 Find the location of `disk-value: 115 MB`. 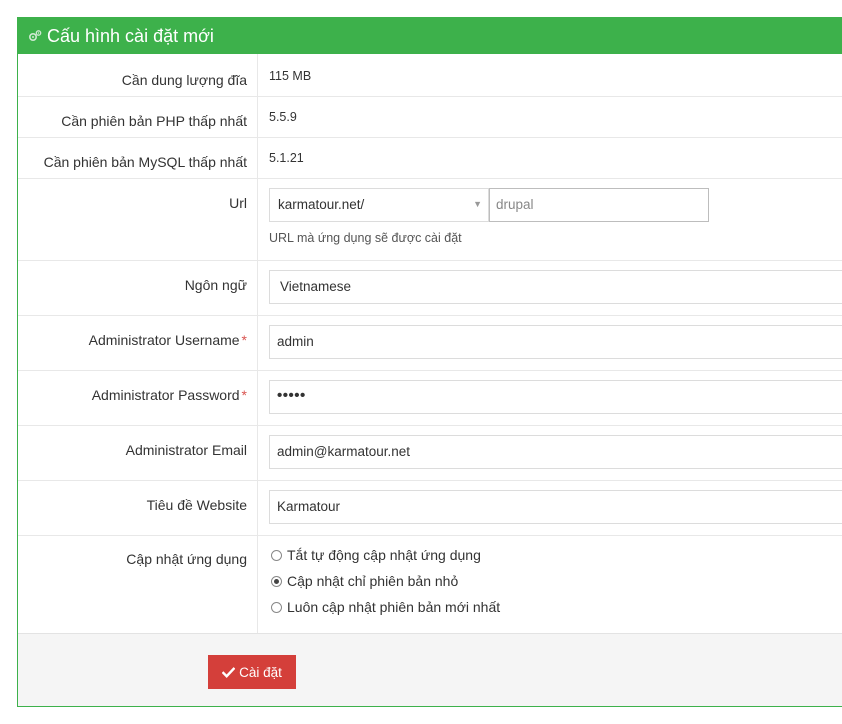

disk-value: 115 MB is located at coordinates (290, 76).